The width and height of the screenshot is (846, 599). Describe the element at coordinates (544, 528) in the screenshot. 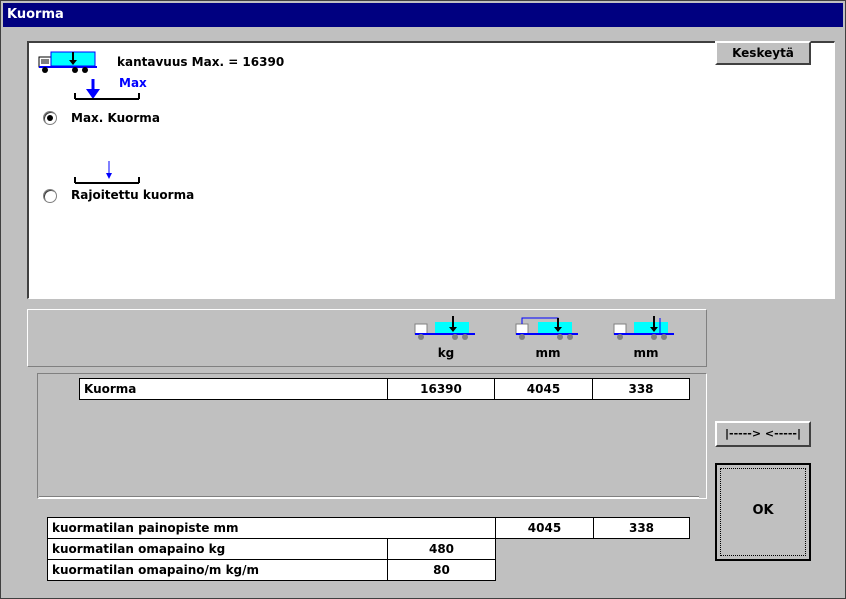

I see `cog-mm-length: 4045` at that location.